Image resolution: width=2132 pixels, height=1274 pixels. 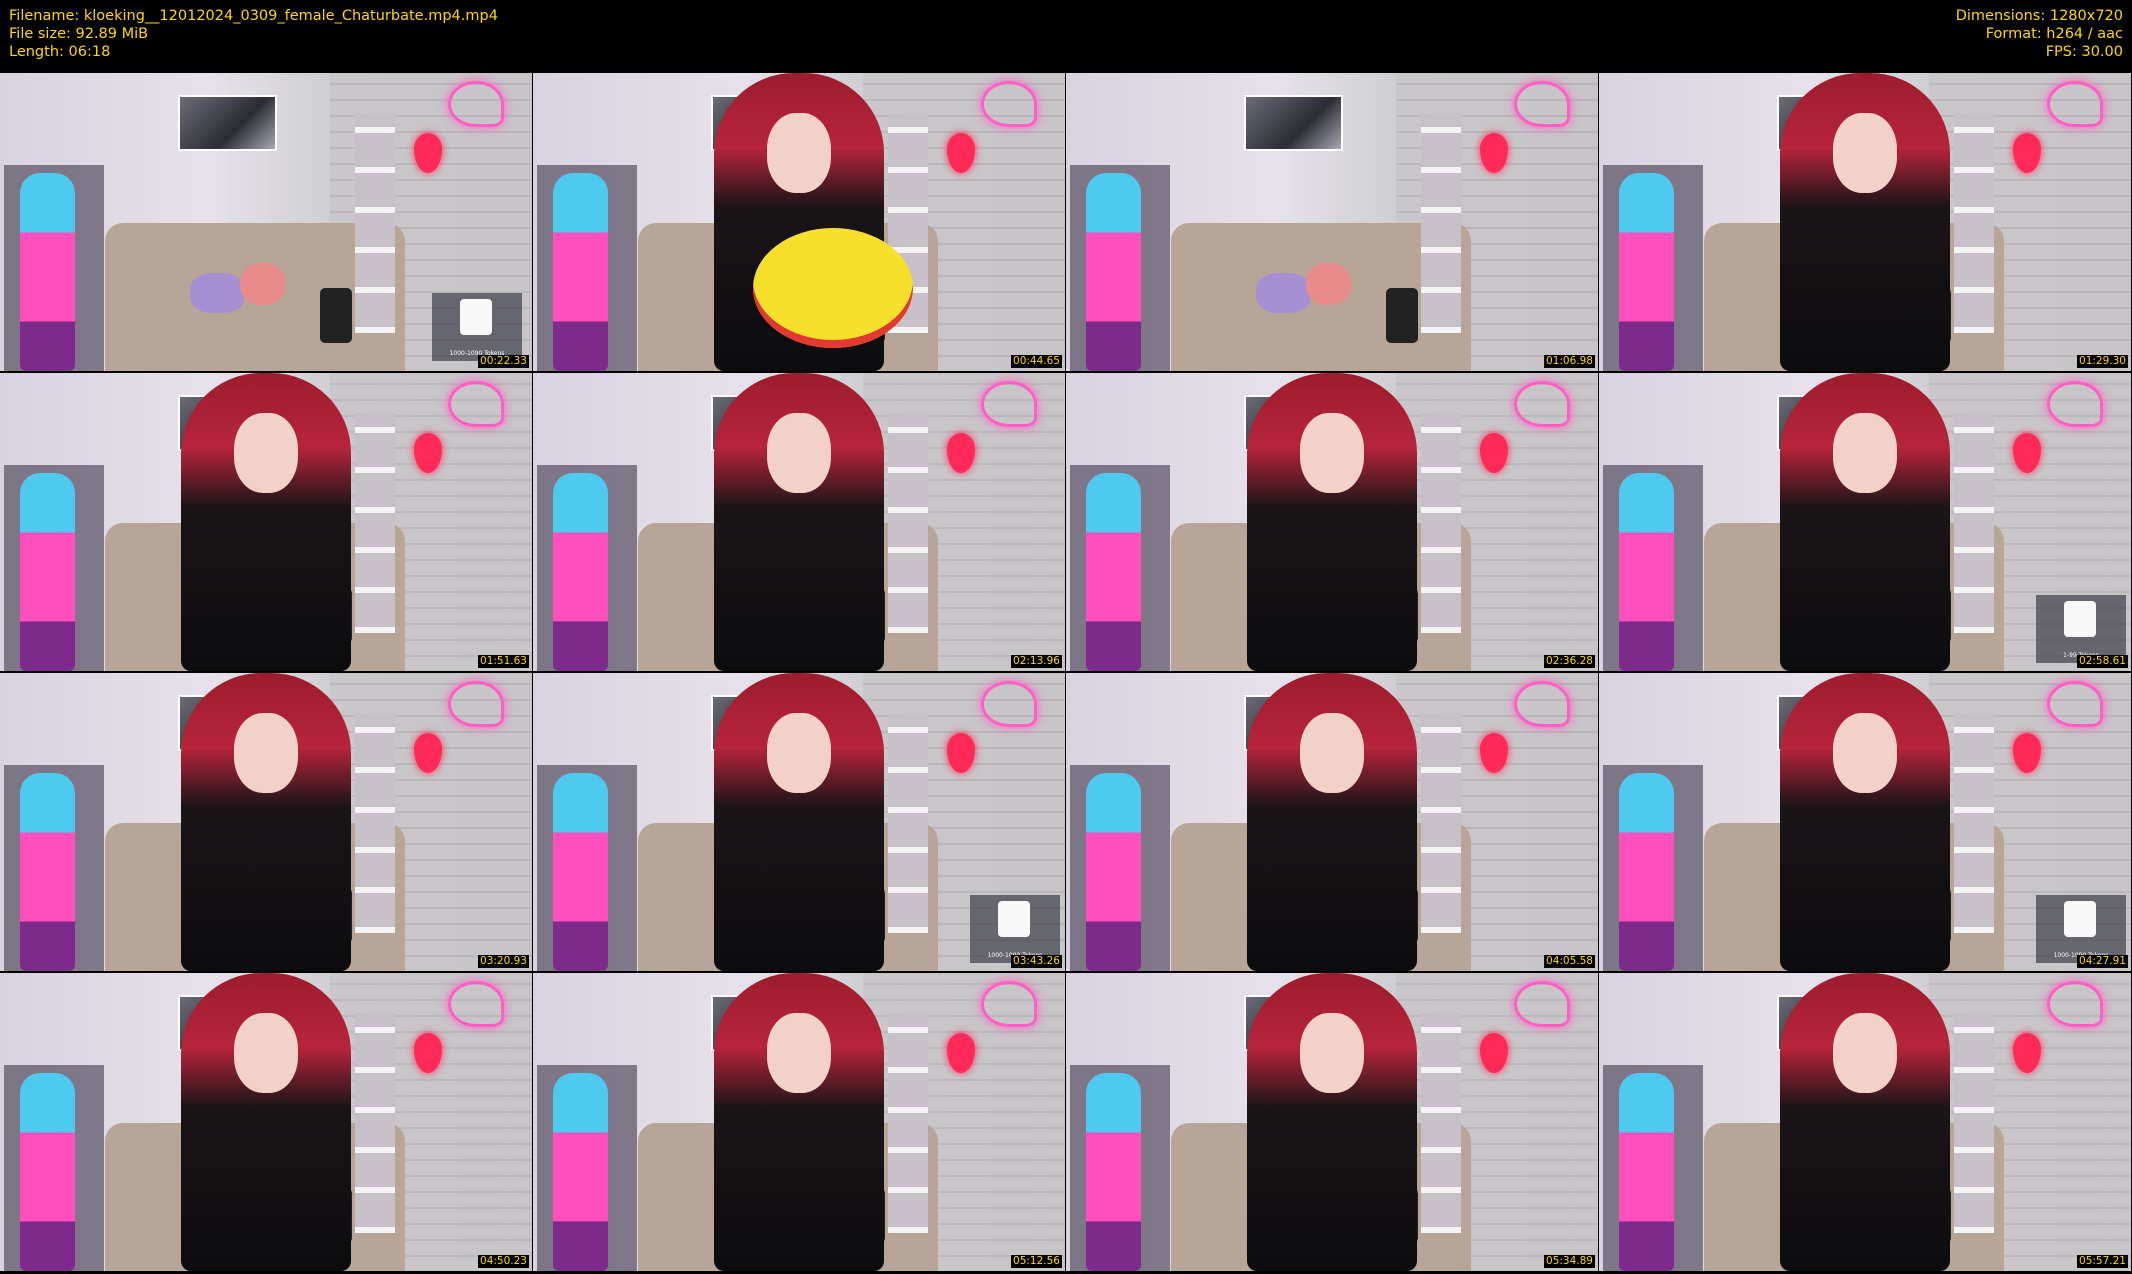 What do you see at coordinates (2039, 16) in the screenshot?
I see `dimensions-label: Dimensions: 1280x720` at bounding box center [2039, 16].